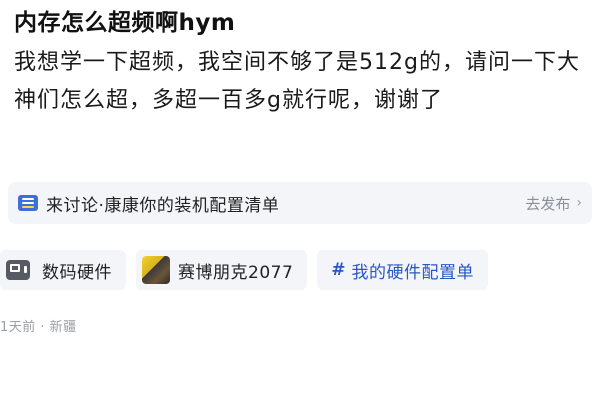 The width and height of the screenshot is (600, 400). I want to click on tag-label: 我的硬件配置单, so click(413, 272).